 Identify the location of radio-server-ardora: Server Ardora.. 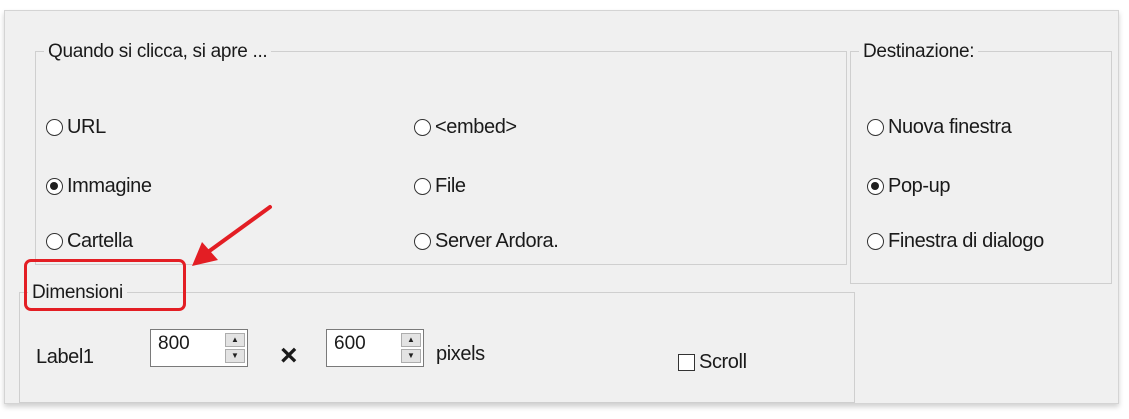
(486, 241).